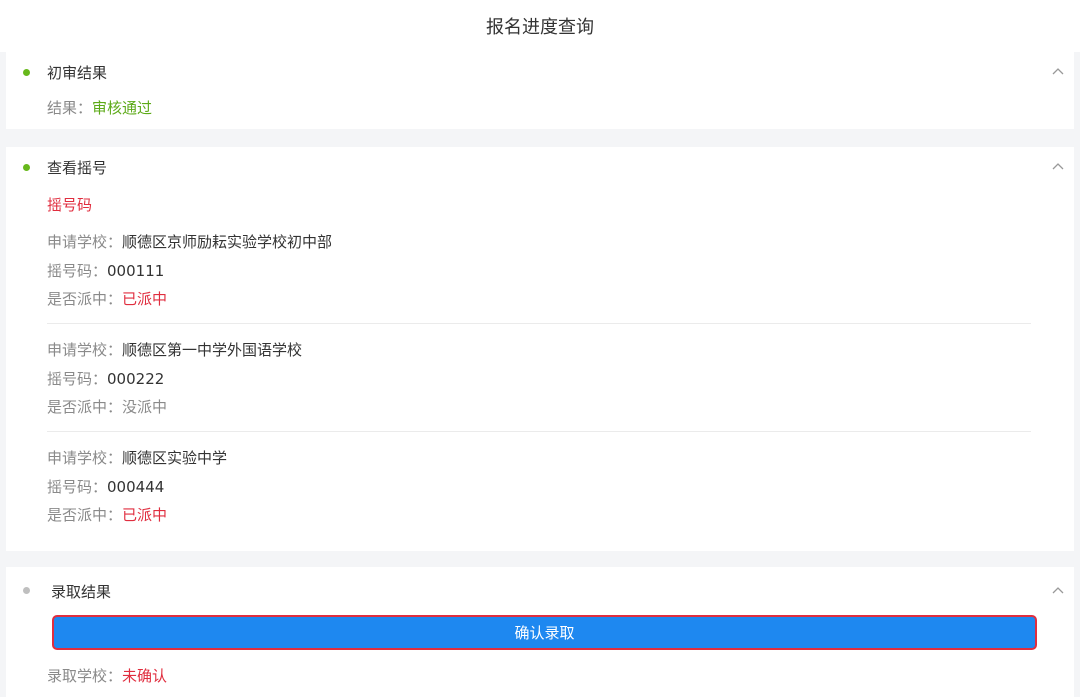 This screenshot has width=1080, height=697. I want to click on page-header: 报名进度查询, so click(540, 26).